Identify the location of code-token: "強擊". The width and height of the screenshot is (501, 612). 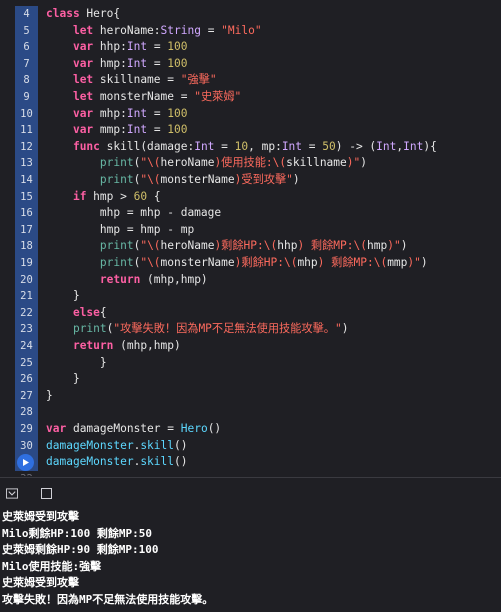
(198, 80).